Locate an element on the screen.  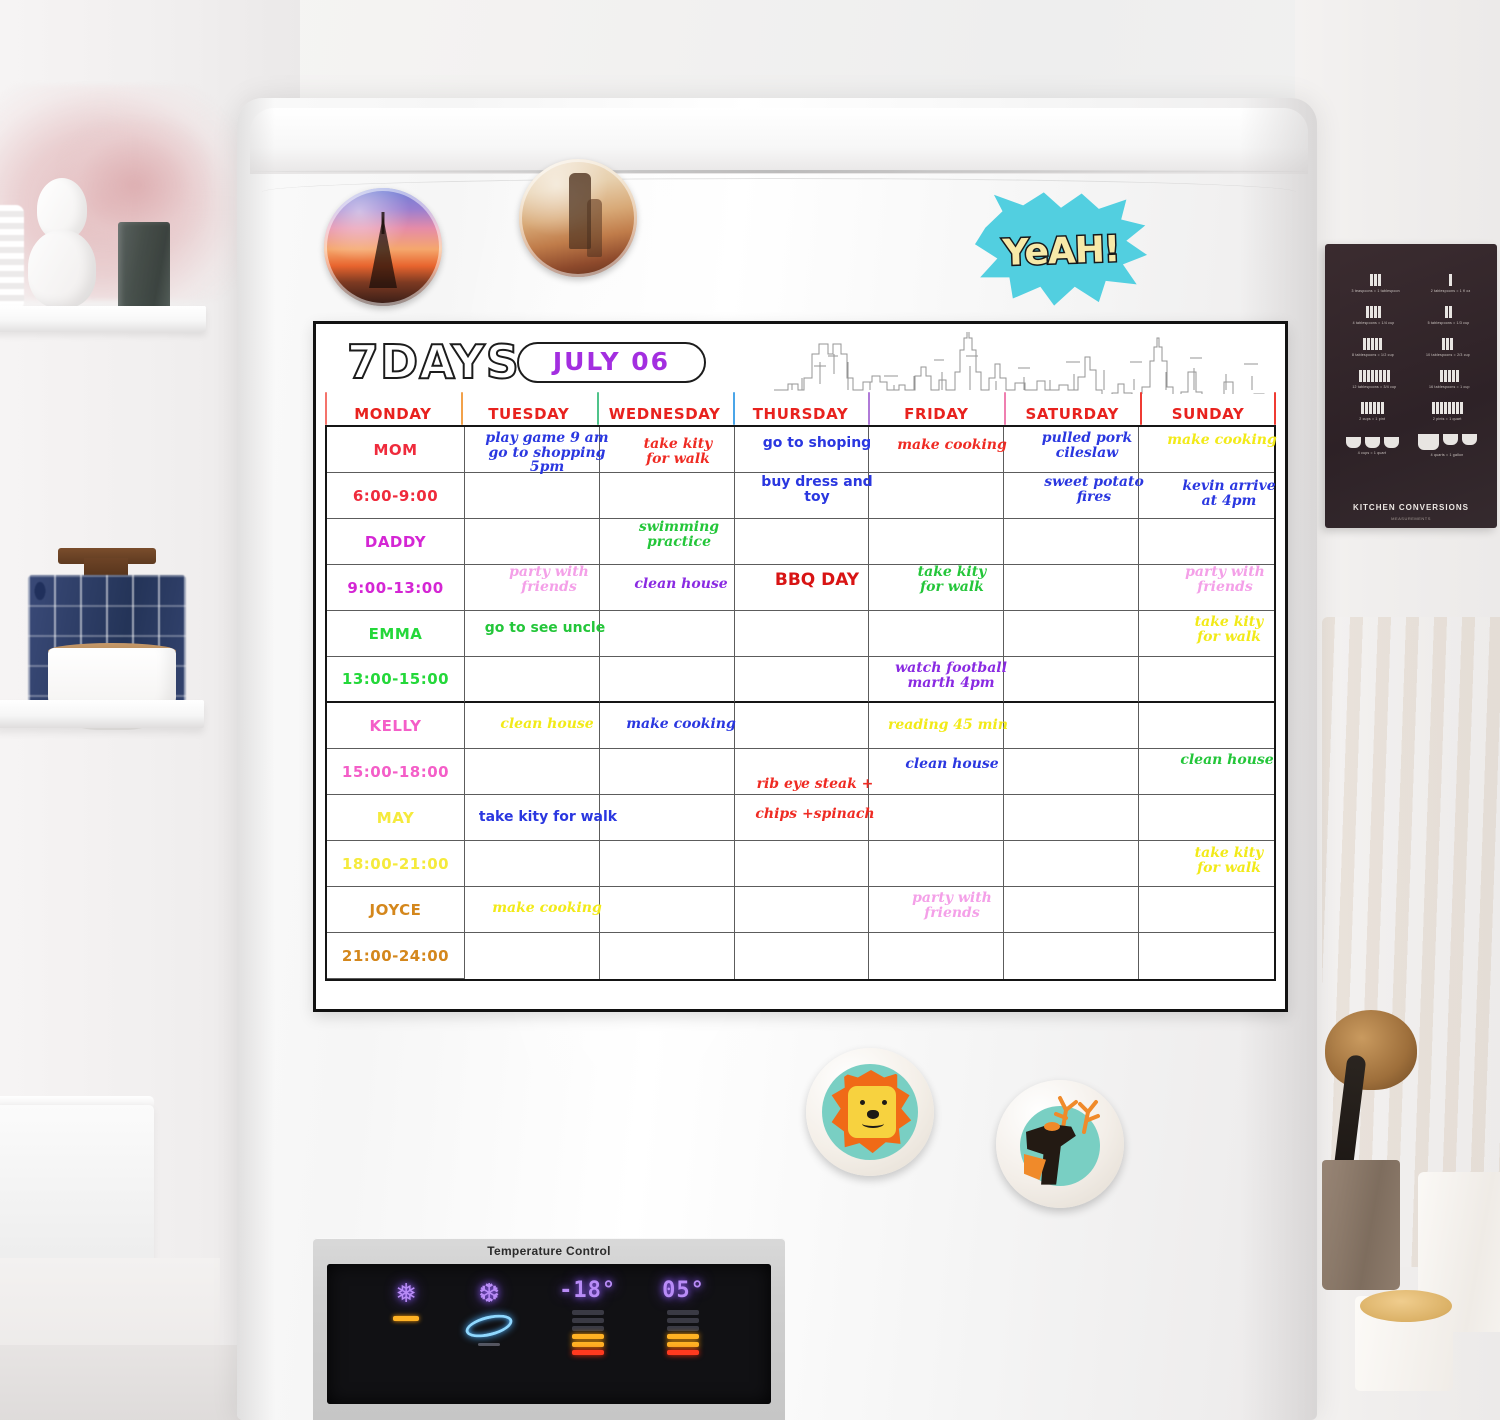
day-tab-monday: MONDAY is located at coordinates (393, 408).